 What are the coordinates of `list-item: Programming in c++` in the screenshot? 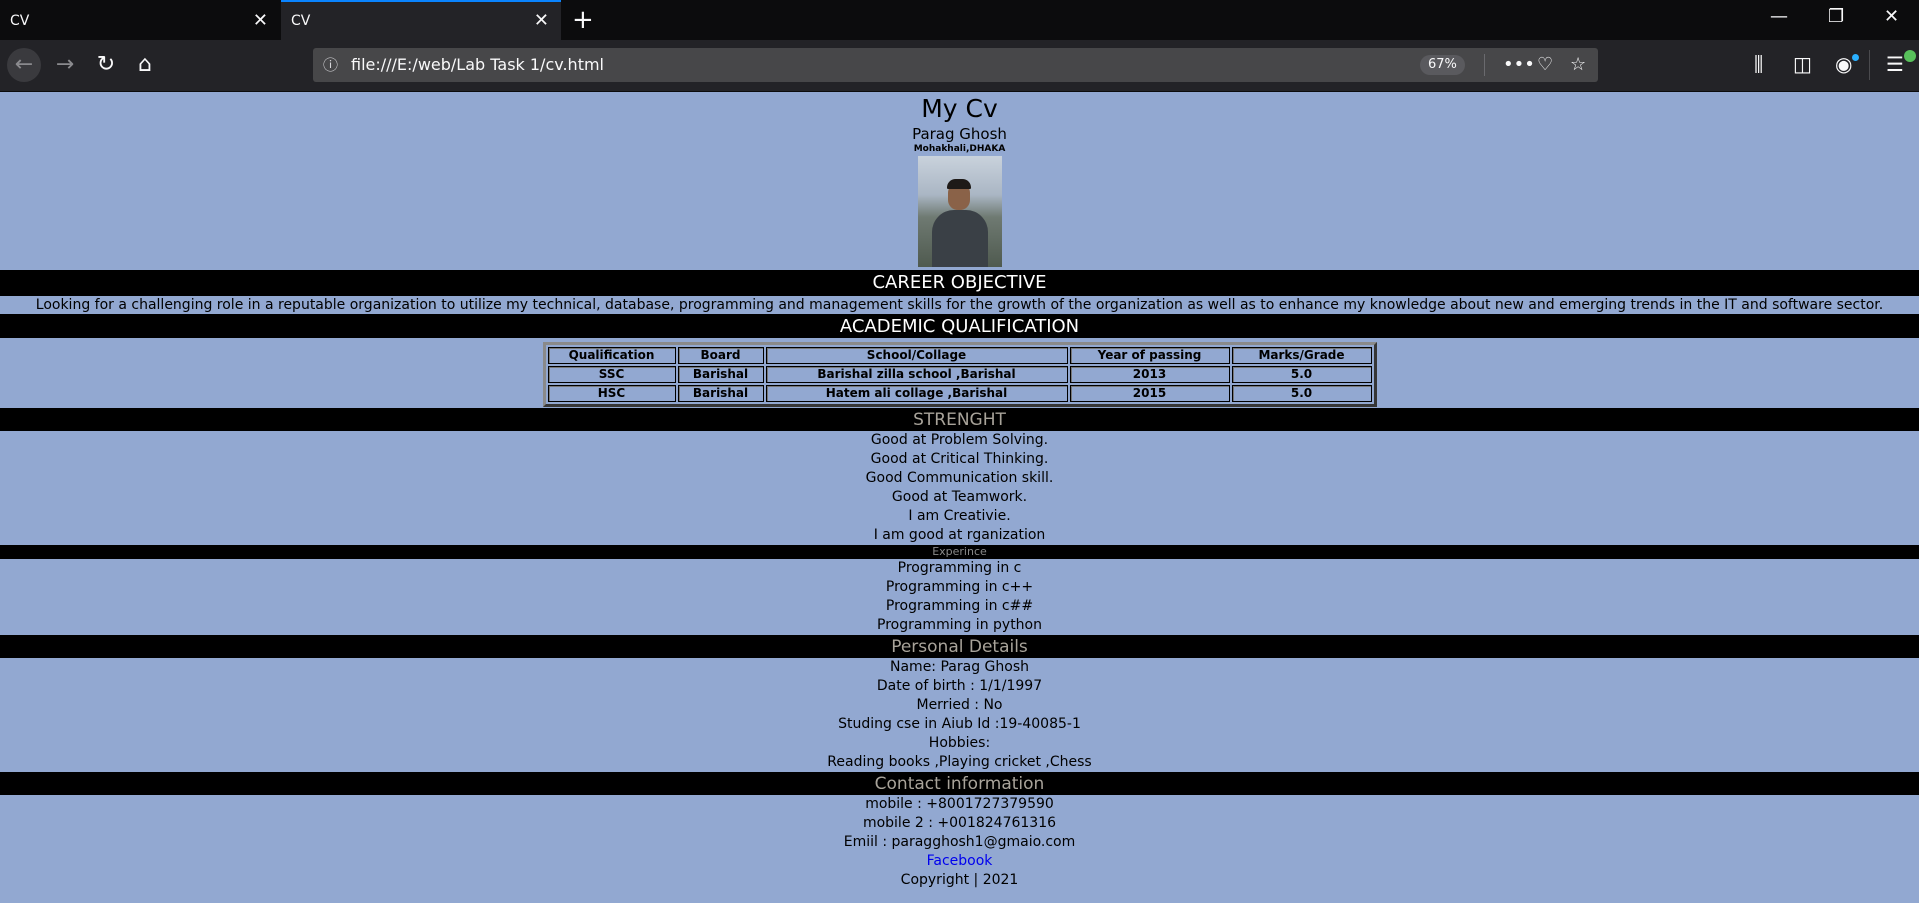 It's located at (959, 587).